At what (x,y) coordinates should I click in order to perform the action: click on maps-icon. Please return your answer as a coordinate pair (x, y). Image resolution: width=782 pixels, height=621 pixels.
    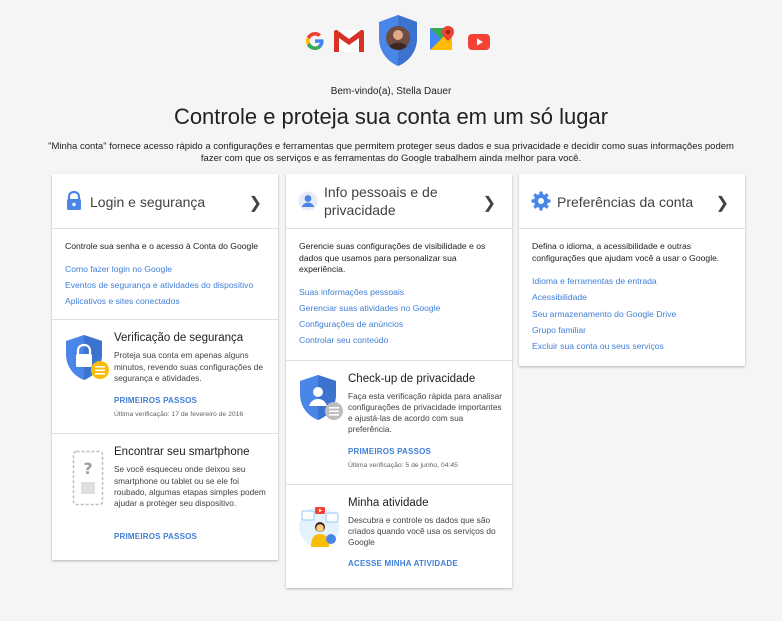
    Looking at the image, I should click on (443, 39).